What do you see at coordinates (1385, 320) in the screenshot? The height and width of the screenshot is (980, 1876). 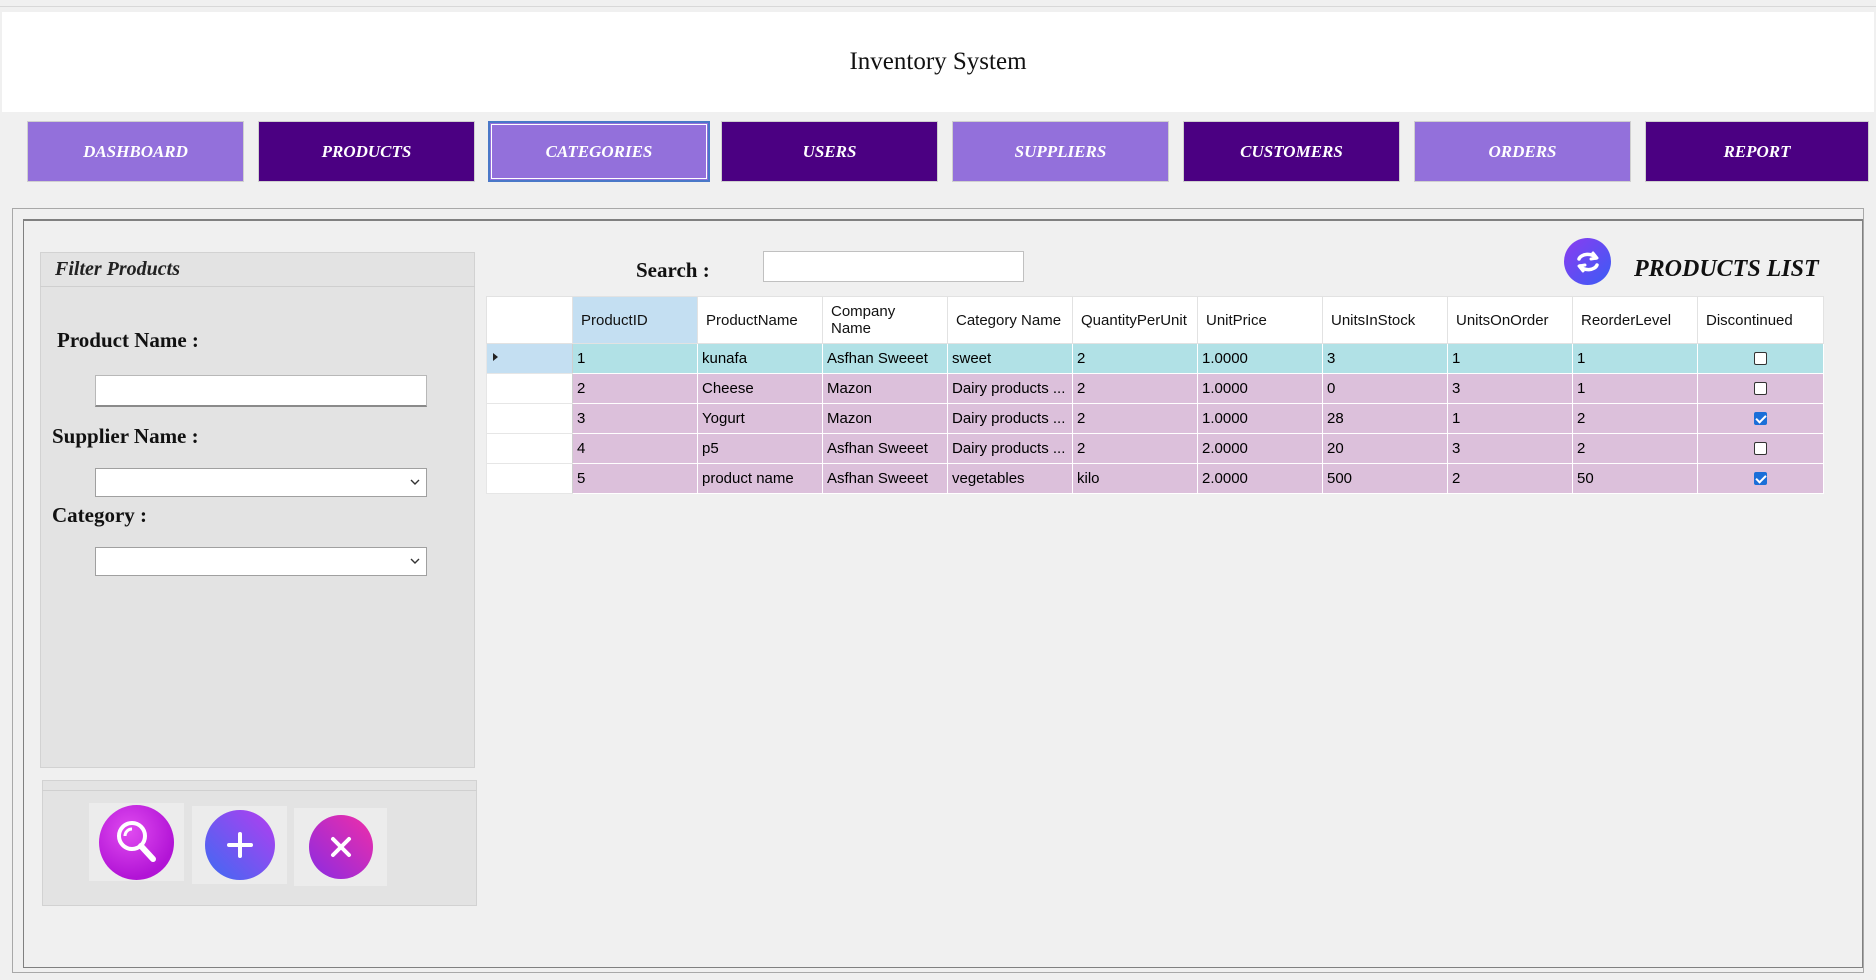 I see `column-header: UnitsInStock` at bounding box center [1385, 320].